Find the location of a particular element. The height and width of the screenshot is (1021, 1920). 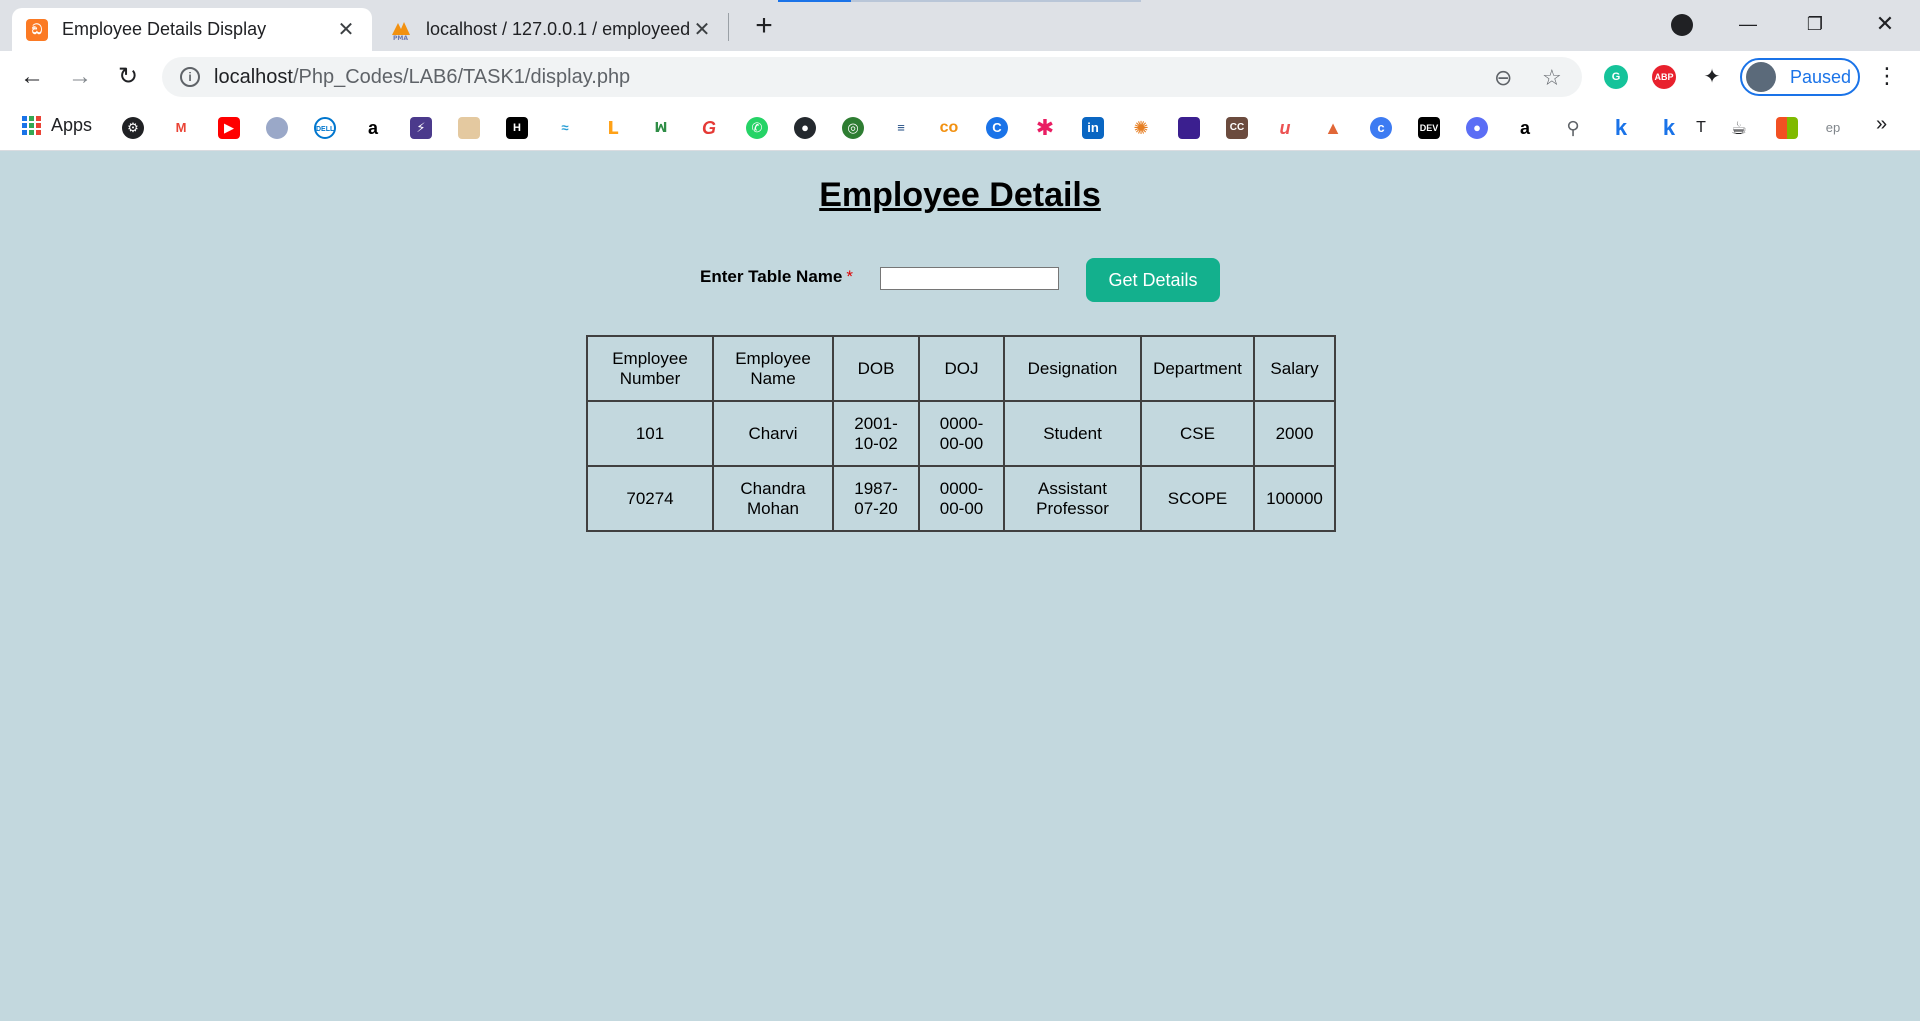

stack-bookmark-icon: ≡ is located at coordinates (901, 128).